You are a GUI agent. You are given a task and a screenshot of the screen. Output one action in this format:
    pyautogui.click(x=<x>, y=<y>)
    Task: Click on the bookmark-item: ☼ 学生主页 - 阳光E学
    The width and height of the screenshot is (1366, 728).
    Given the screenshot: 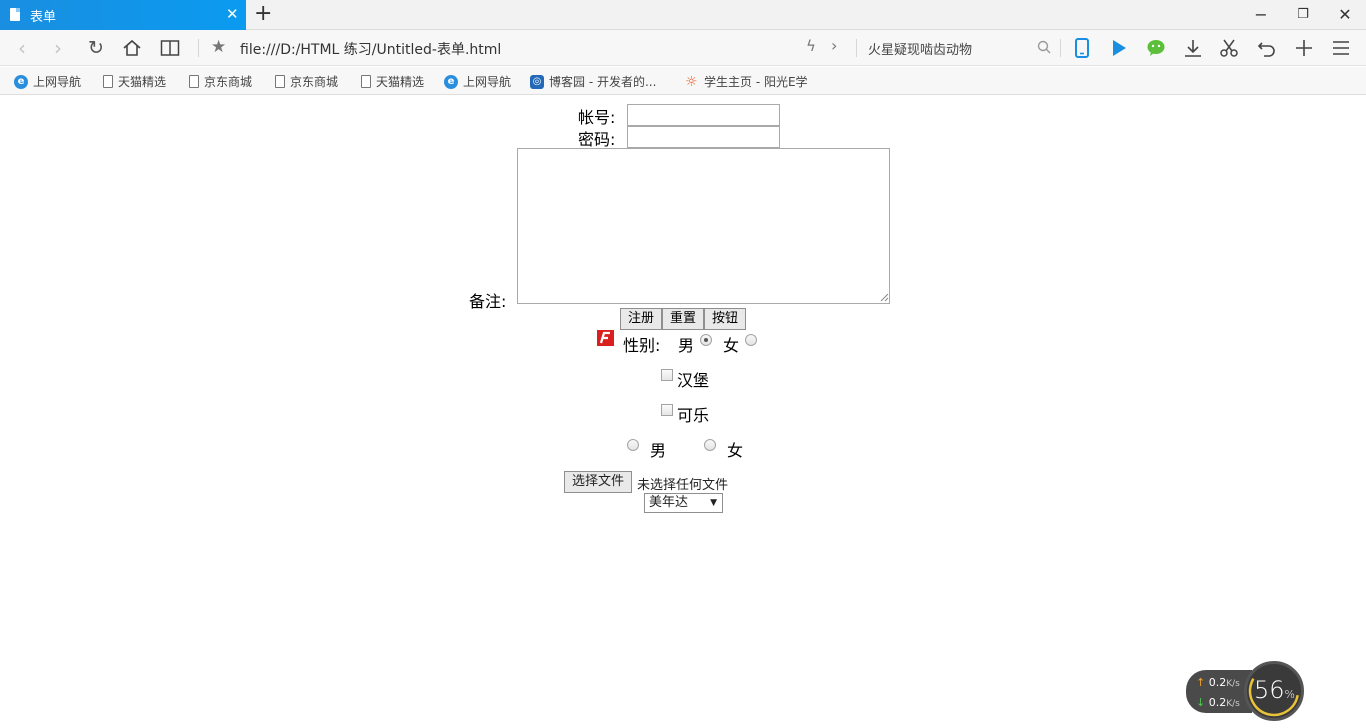 What is the action you would take?
    pyautogui.click(x=746, y=81)
    